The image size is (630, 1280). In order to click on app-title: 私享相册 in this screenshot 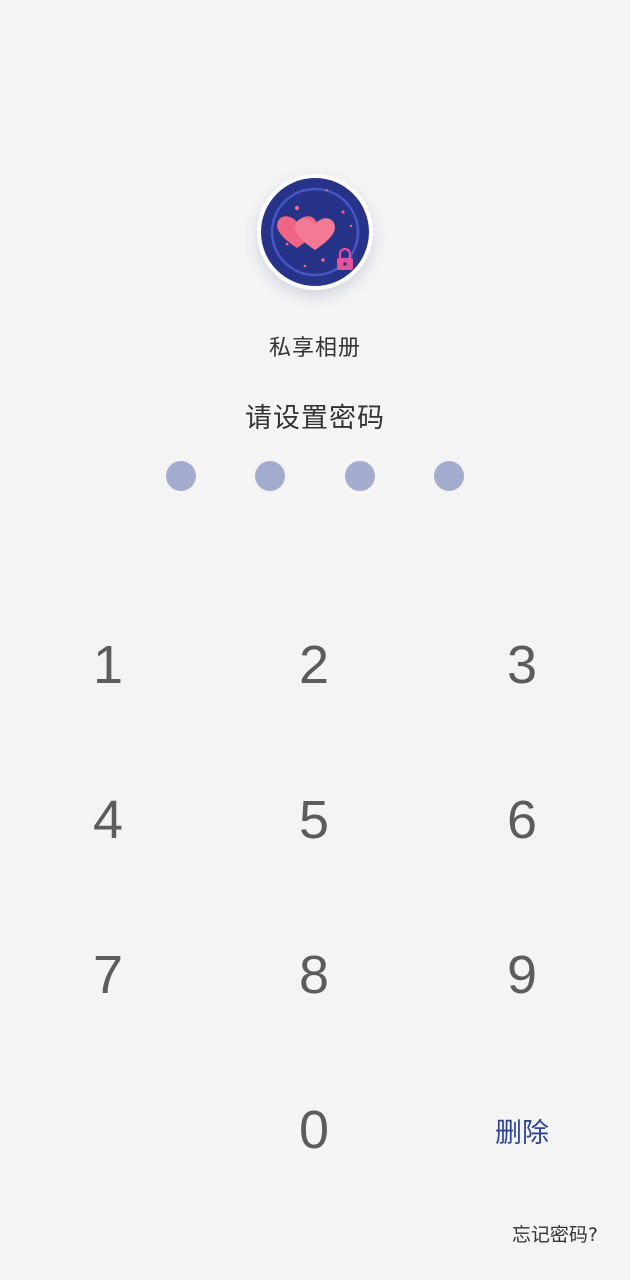, I will do `click(314, 348)`.